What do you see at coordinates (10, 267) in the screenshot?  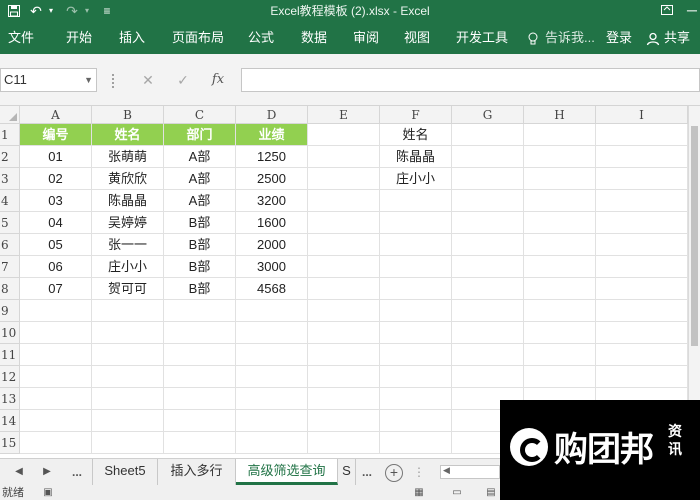 I see `row-header: 7` at bounding box center [10, 267].